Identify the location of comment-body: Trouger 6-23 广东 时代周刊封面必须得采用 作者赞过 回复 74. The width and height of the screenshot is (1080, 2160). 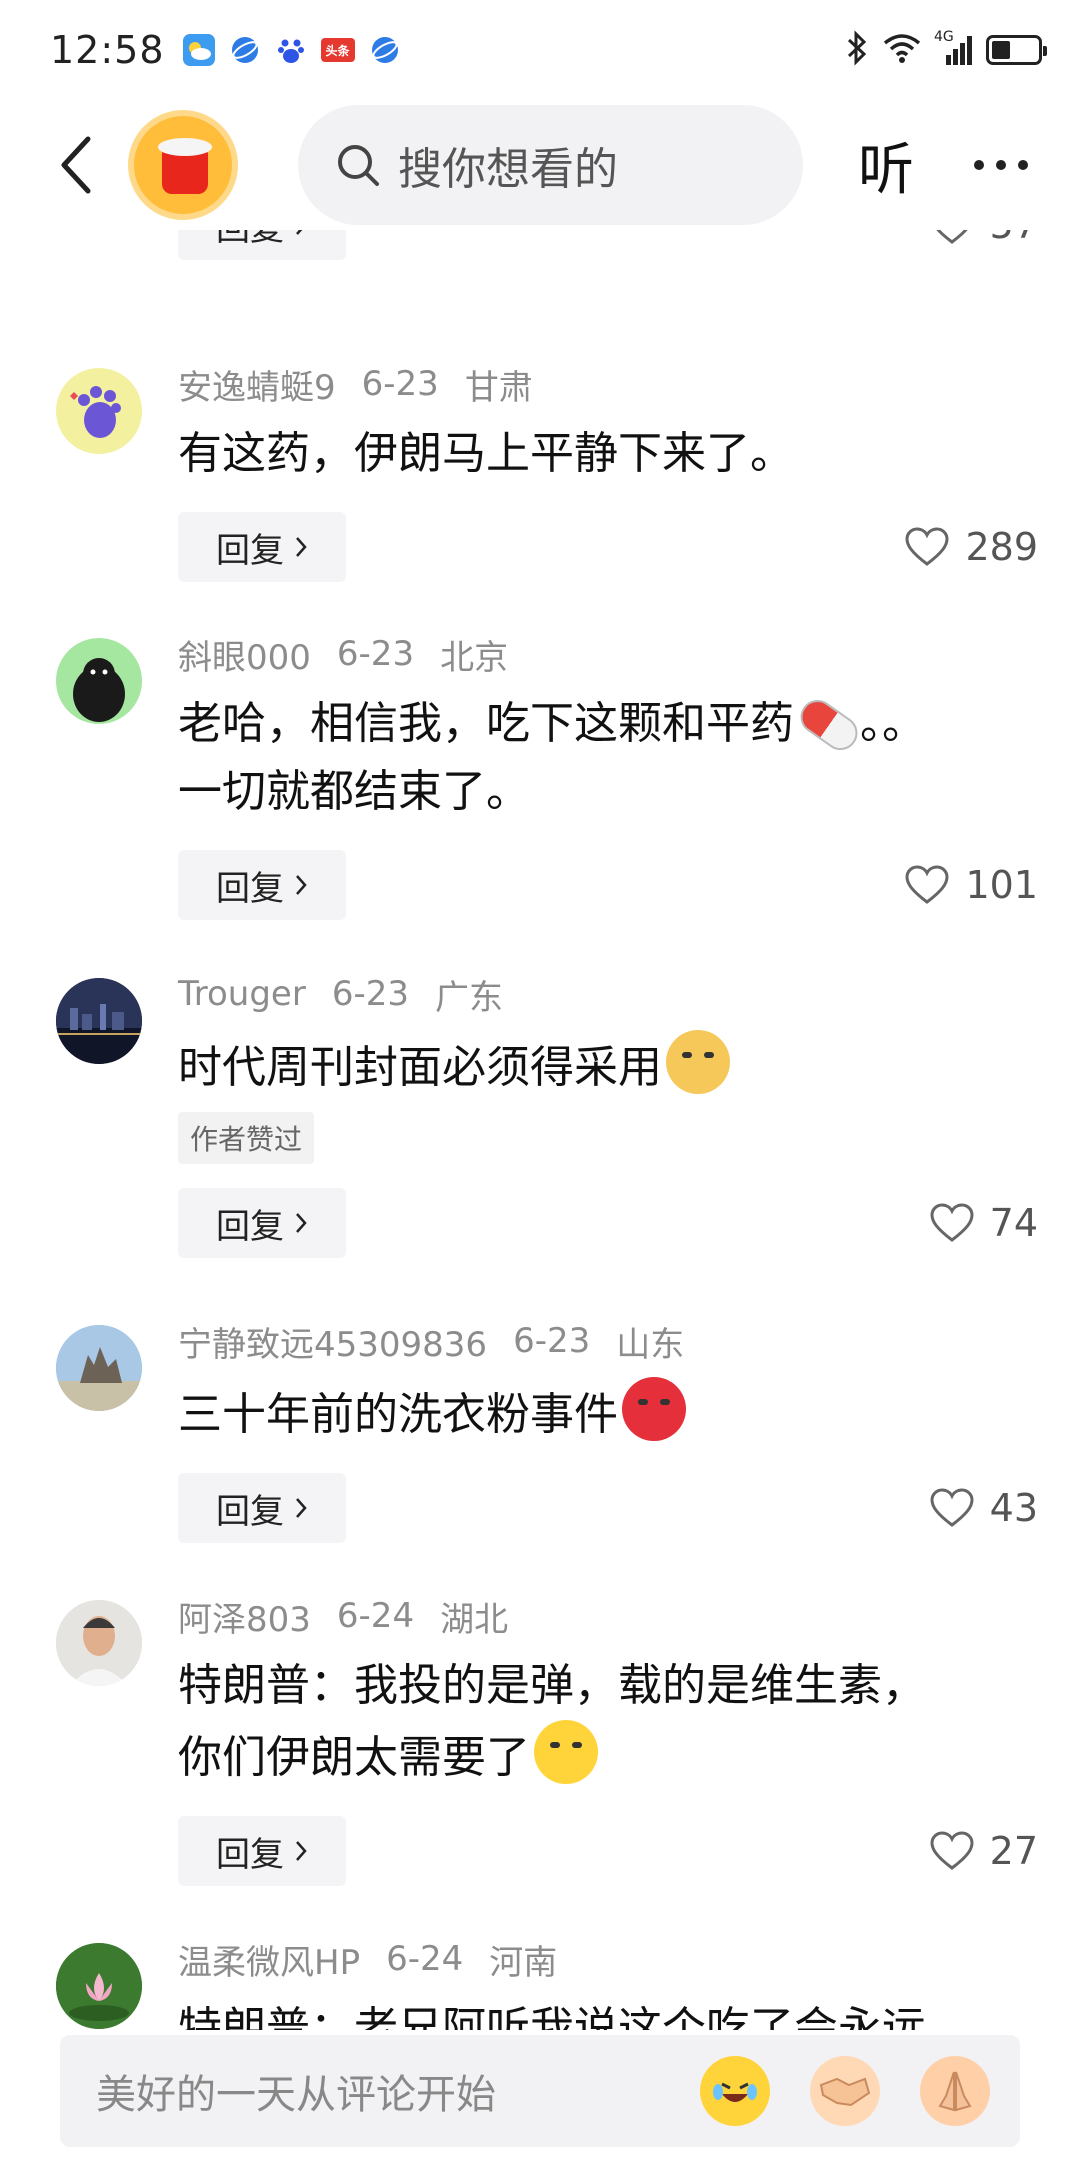
(608, 1115).